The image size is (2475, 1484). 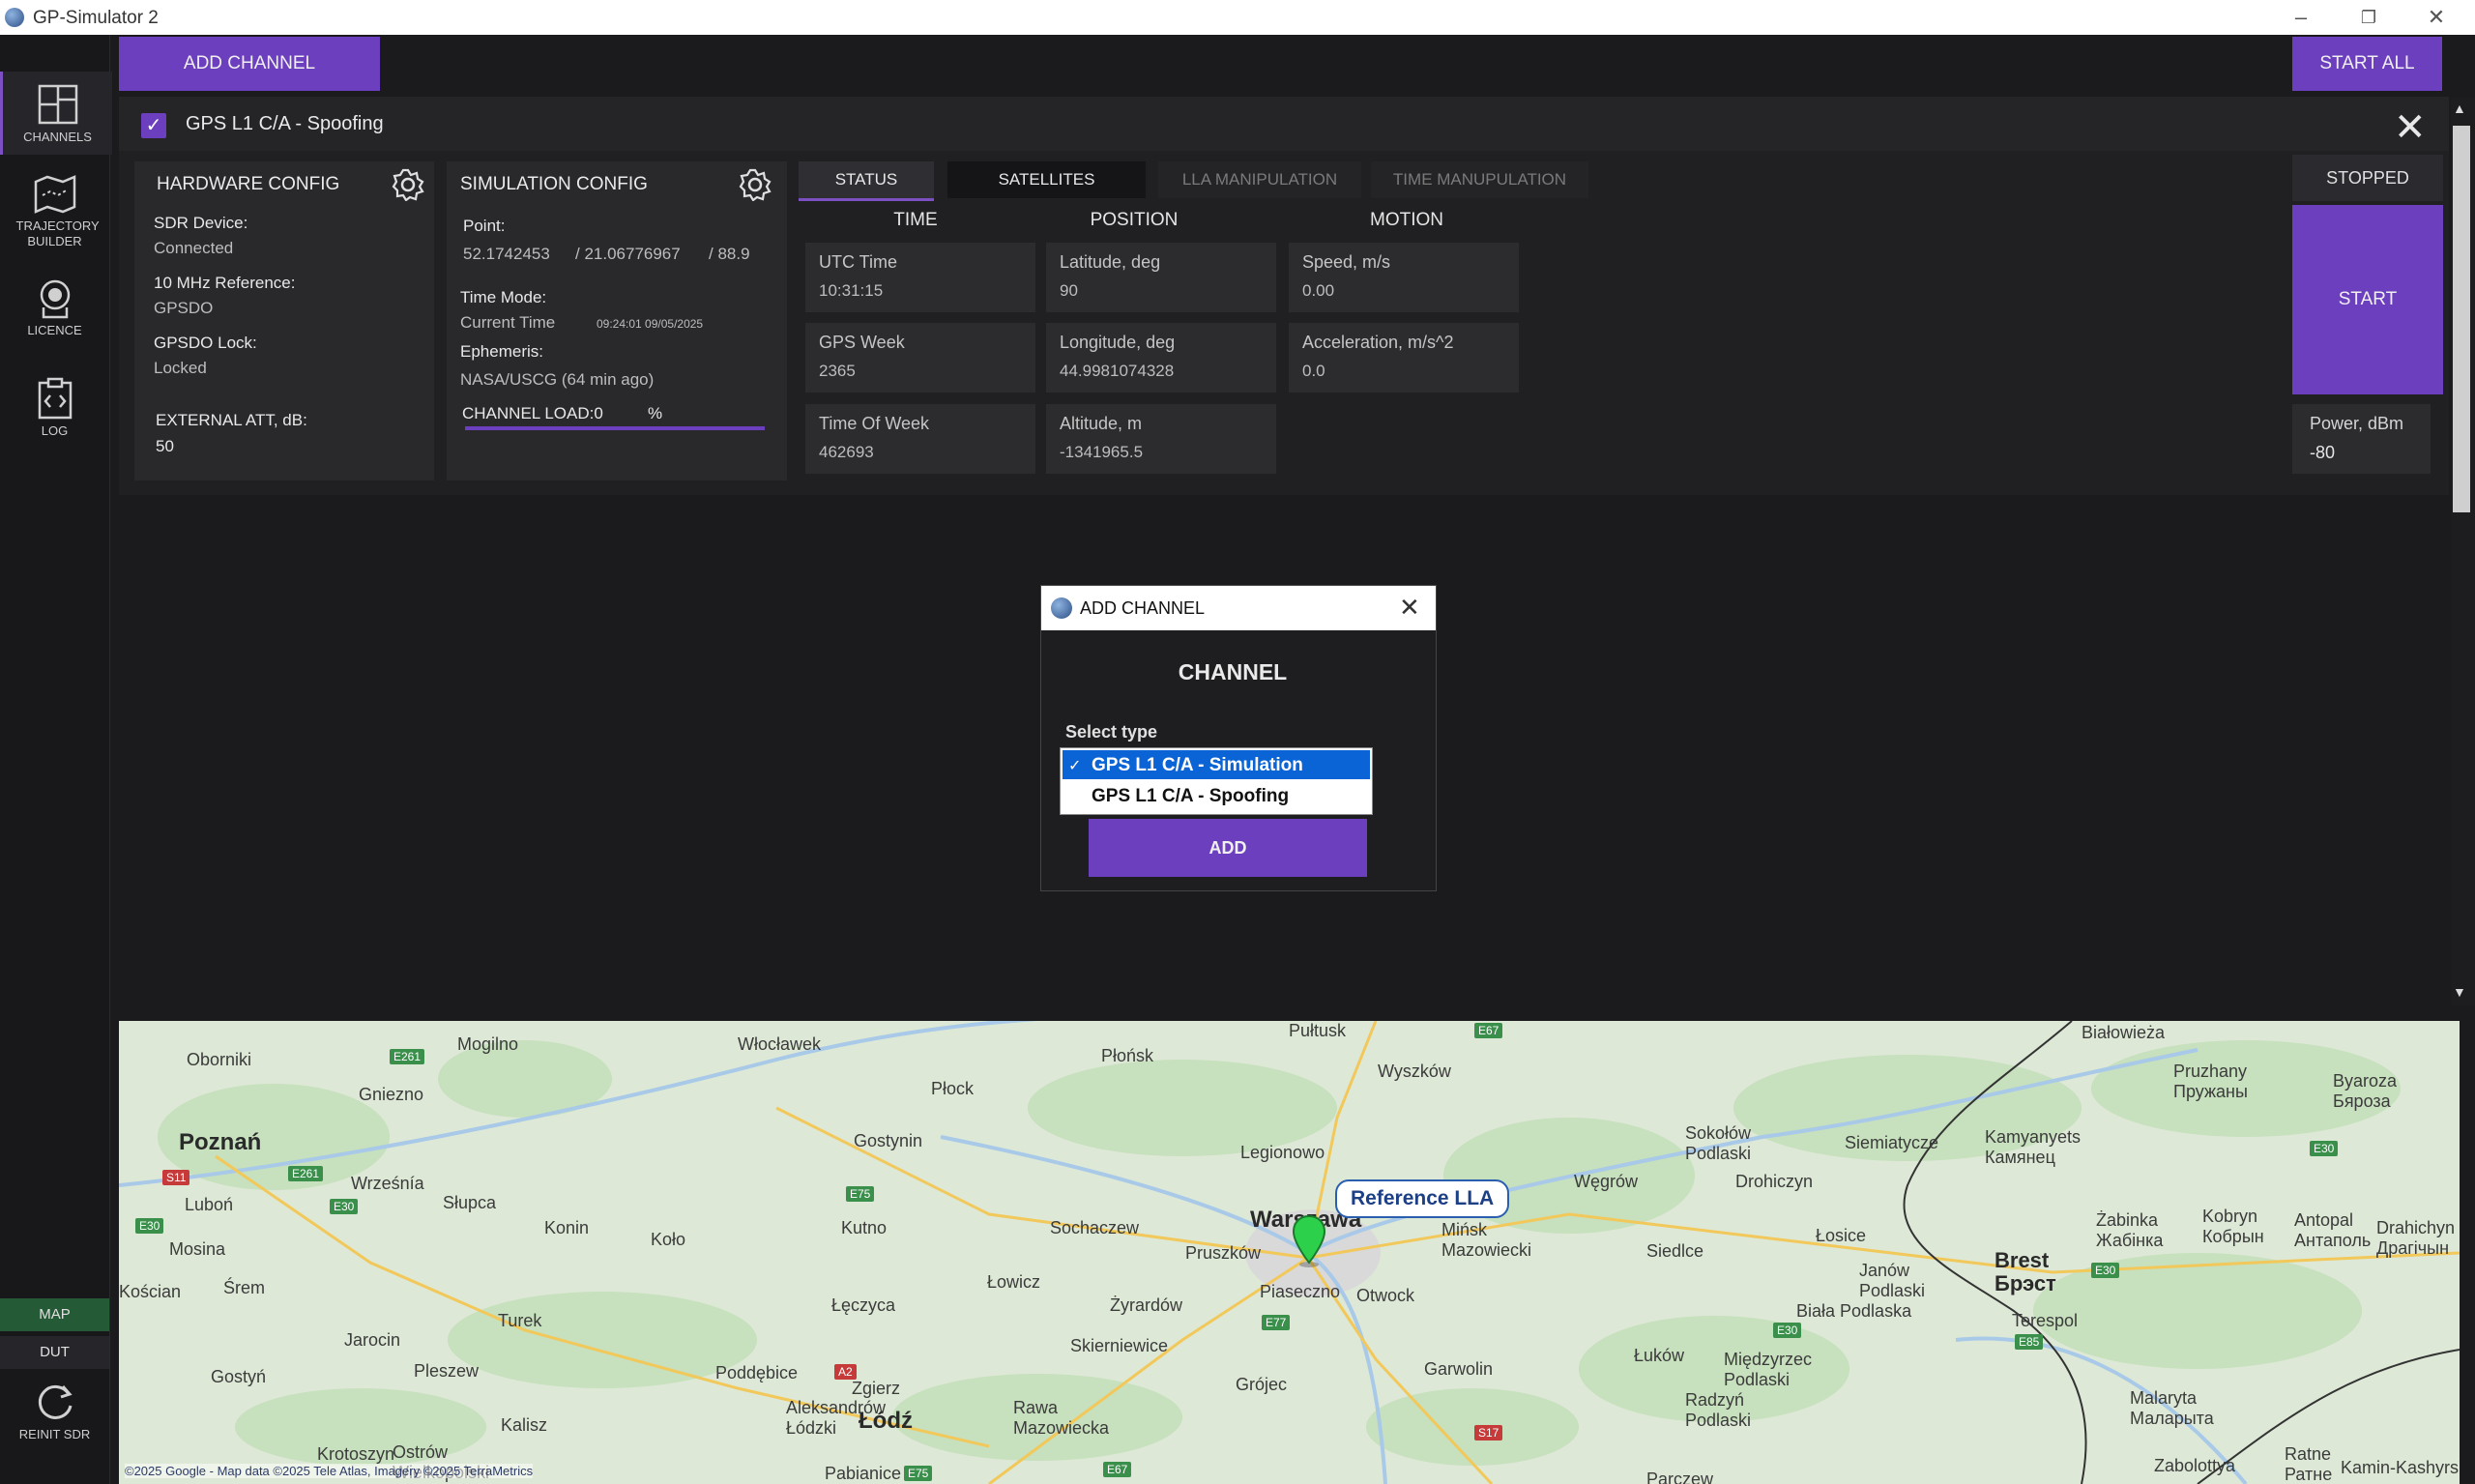 I want to click on road-shield: S11, so click(x=176, y=1177).